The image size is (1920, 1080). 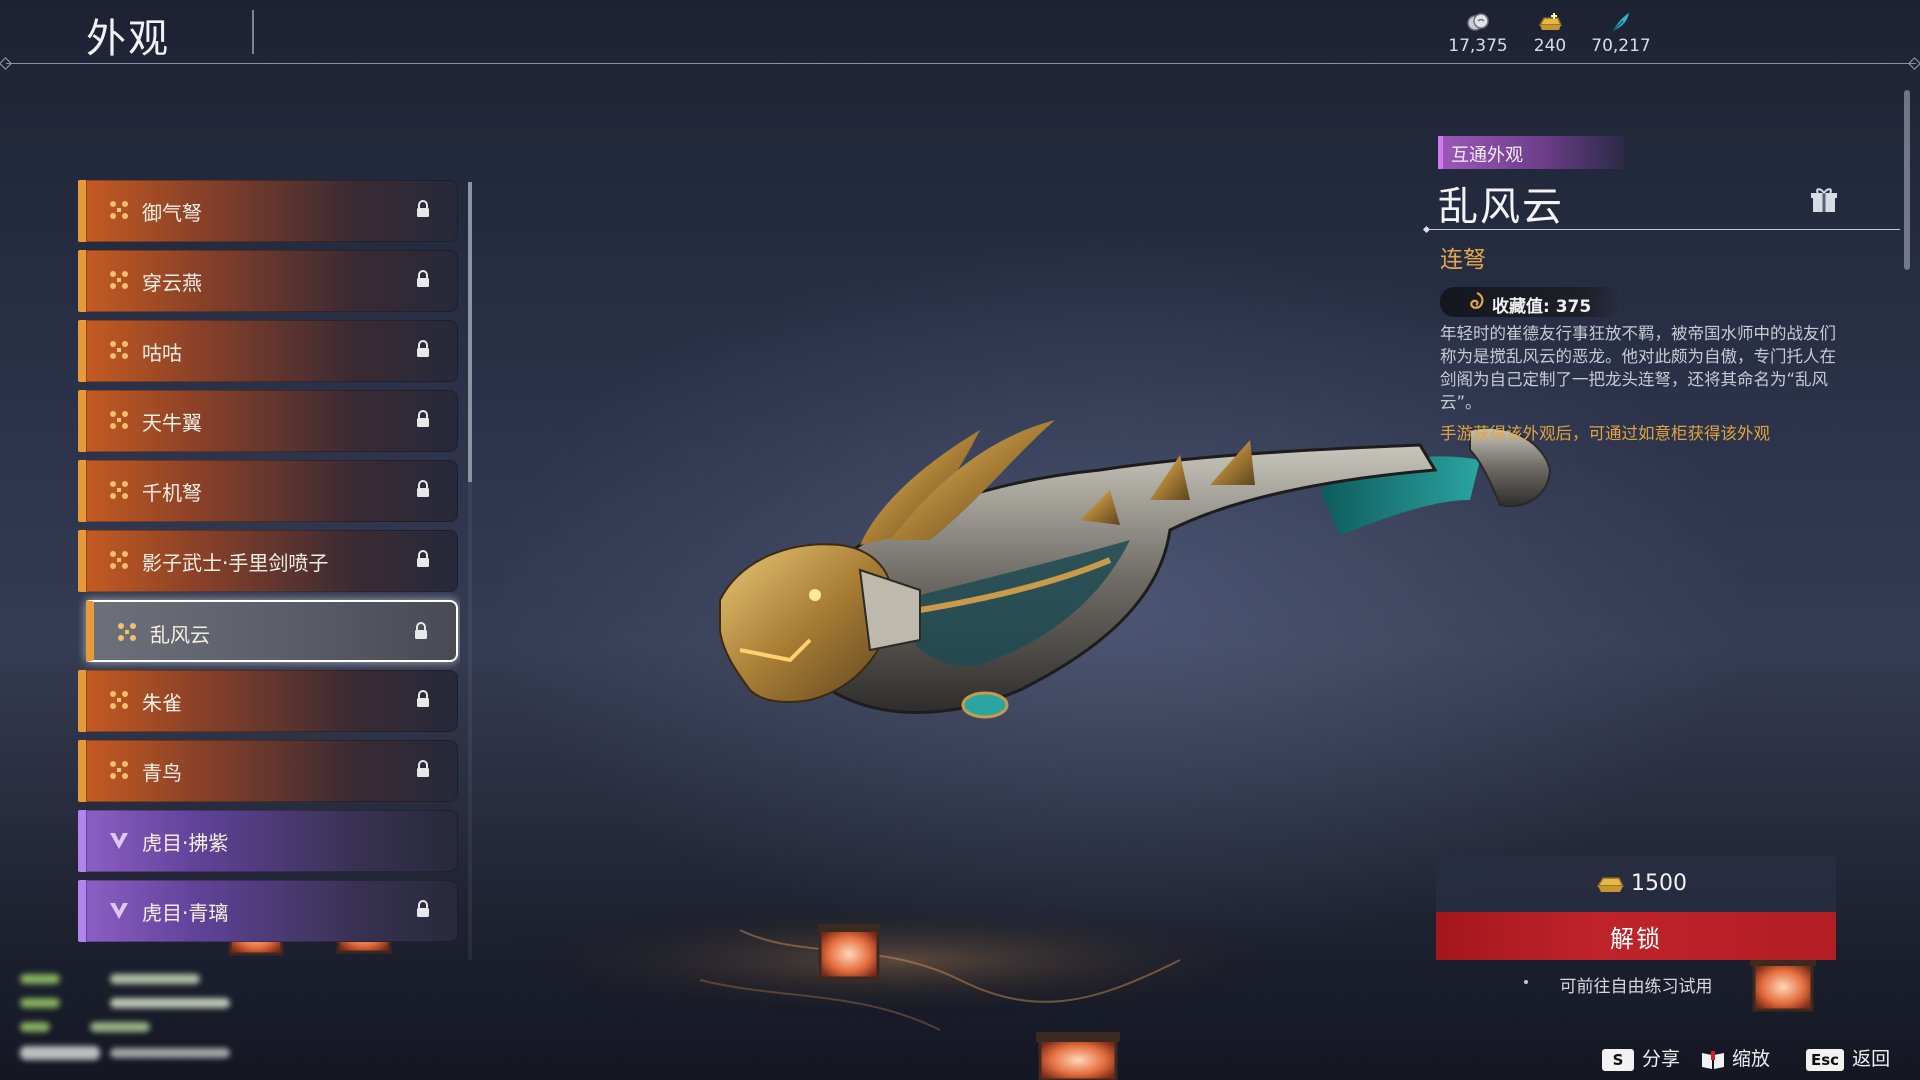 I want to click on currency-feather-value: 70,217, so click(x=1621, y=46).